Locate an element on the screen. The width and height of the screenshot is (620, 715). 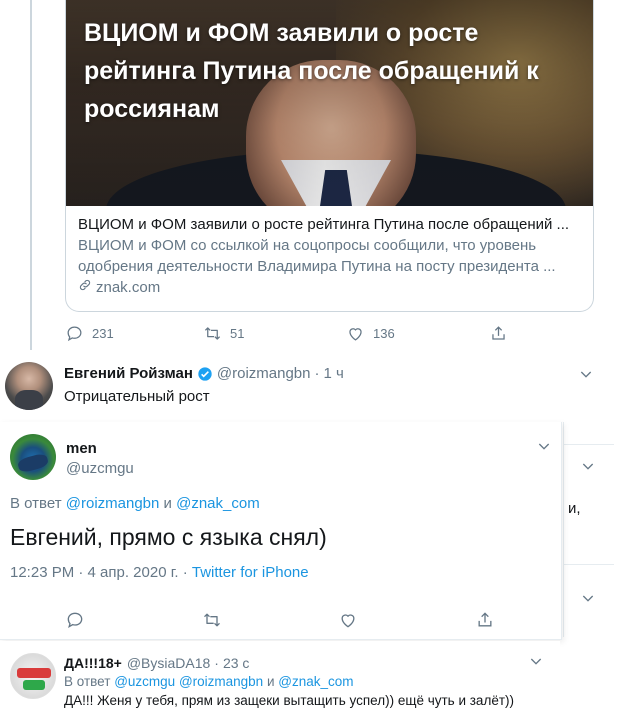
verified-icon is located at coordinates (205, 373).